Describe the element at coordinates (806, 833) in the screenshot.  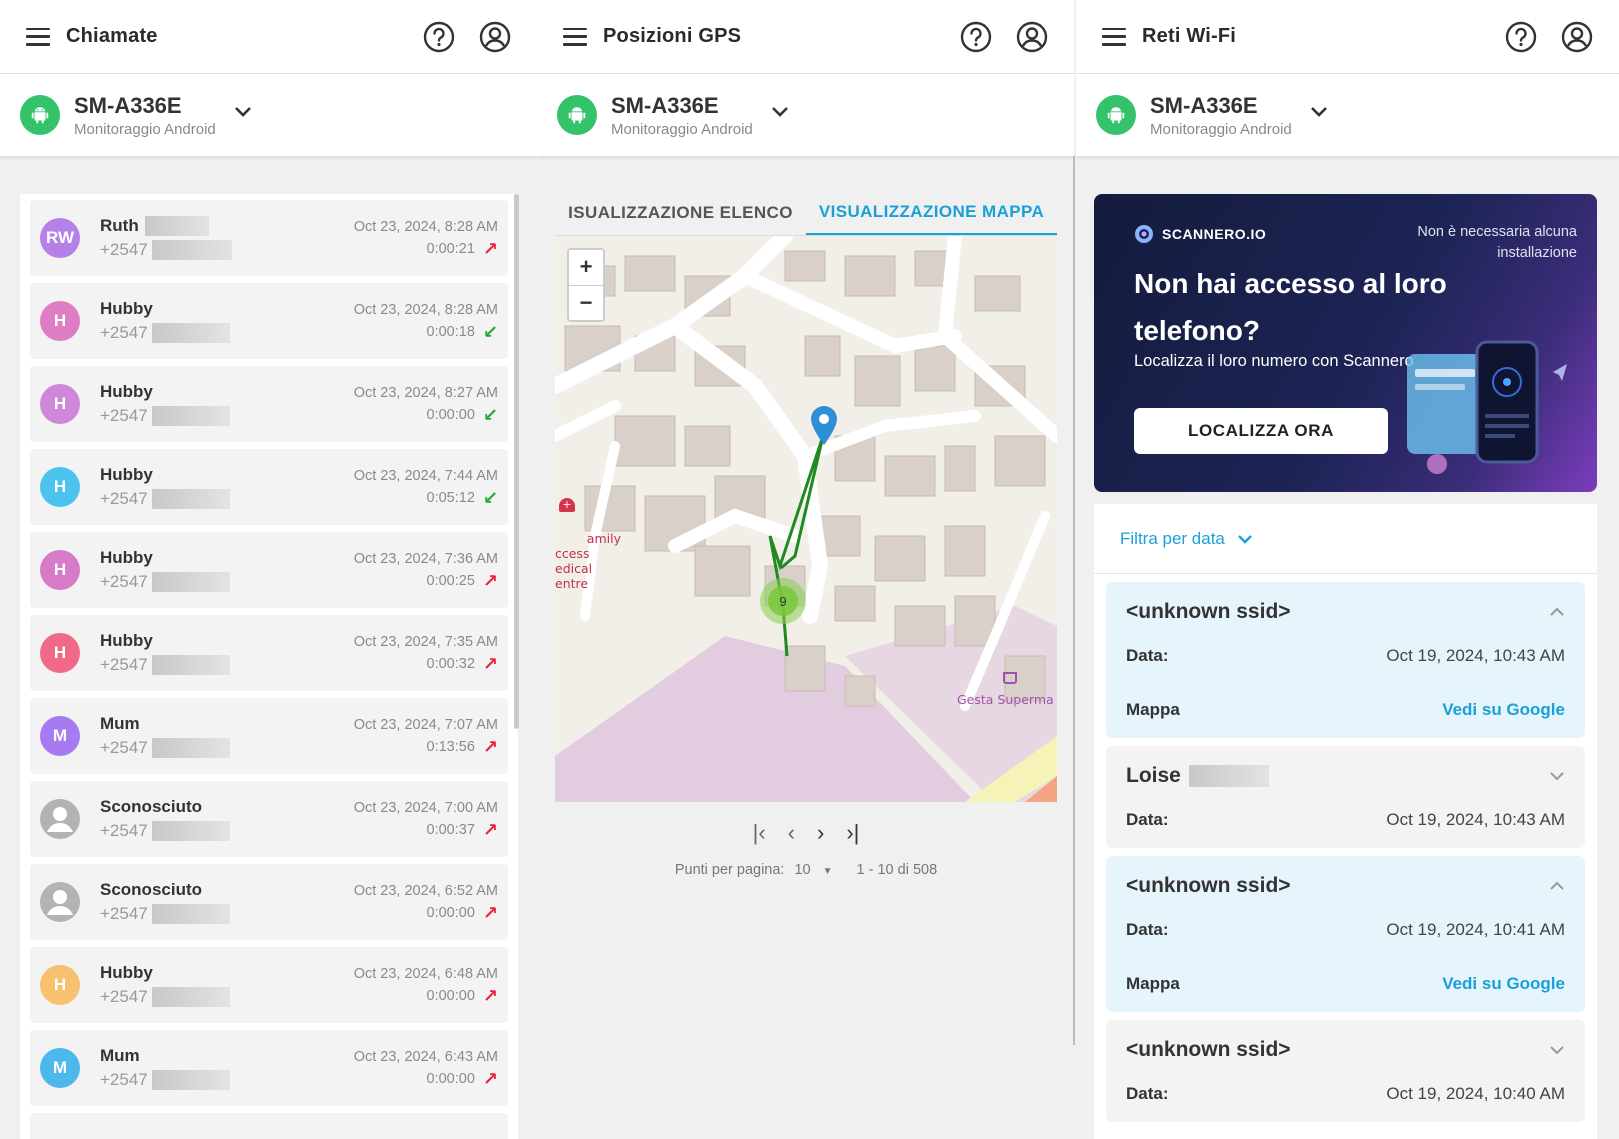
I see `pagination-controls: |‹ ‹ › ›|` at that location.